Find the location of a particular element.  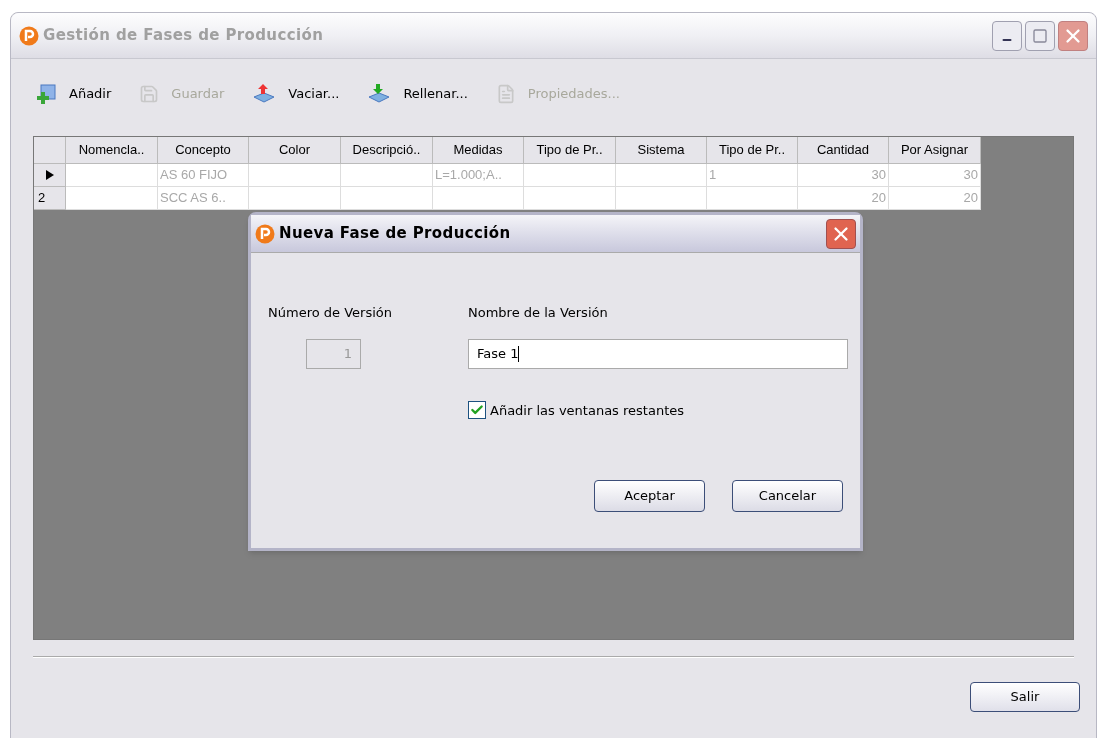

field-label: Número de Versión is located at coordinates (330, 313).